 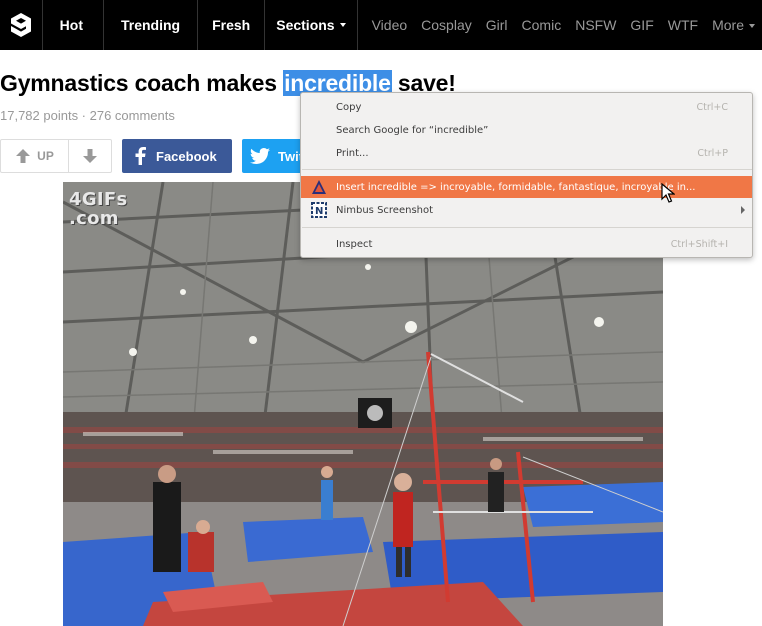 What do you see at coordinates (526, 210) in the screenshot?
I see `menu-item-nimbus-screenshot: N Nimbus Screenshot` at bounding box center [526, 210].